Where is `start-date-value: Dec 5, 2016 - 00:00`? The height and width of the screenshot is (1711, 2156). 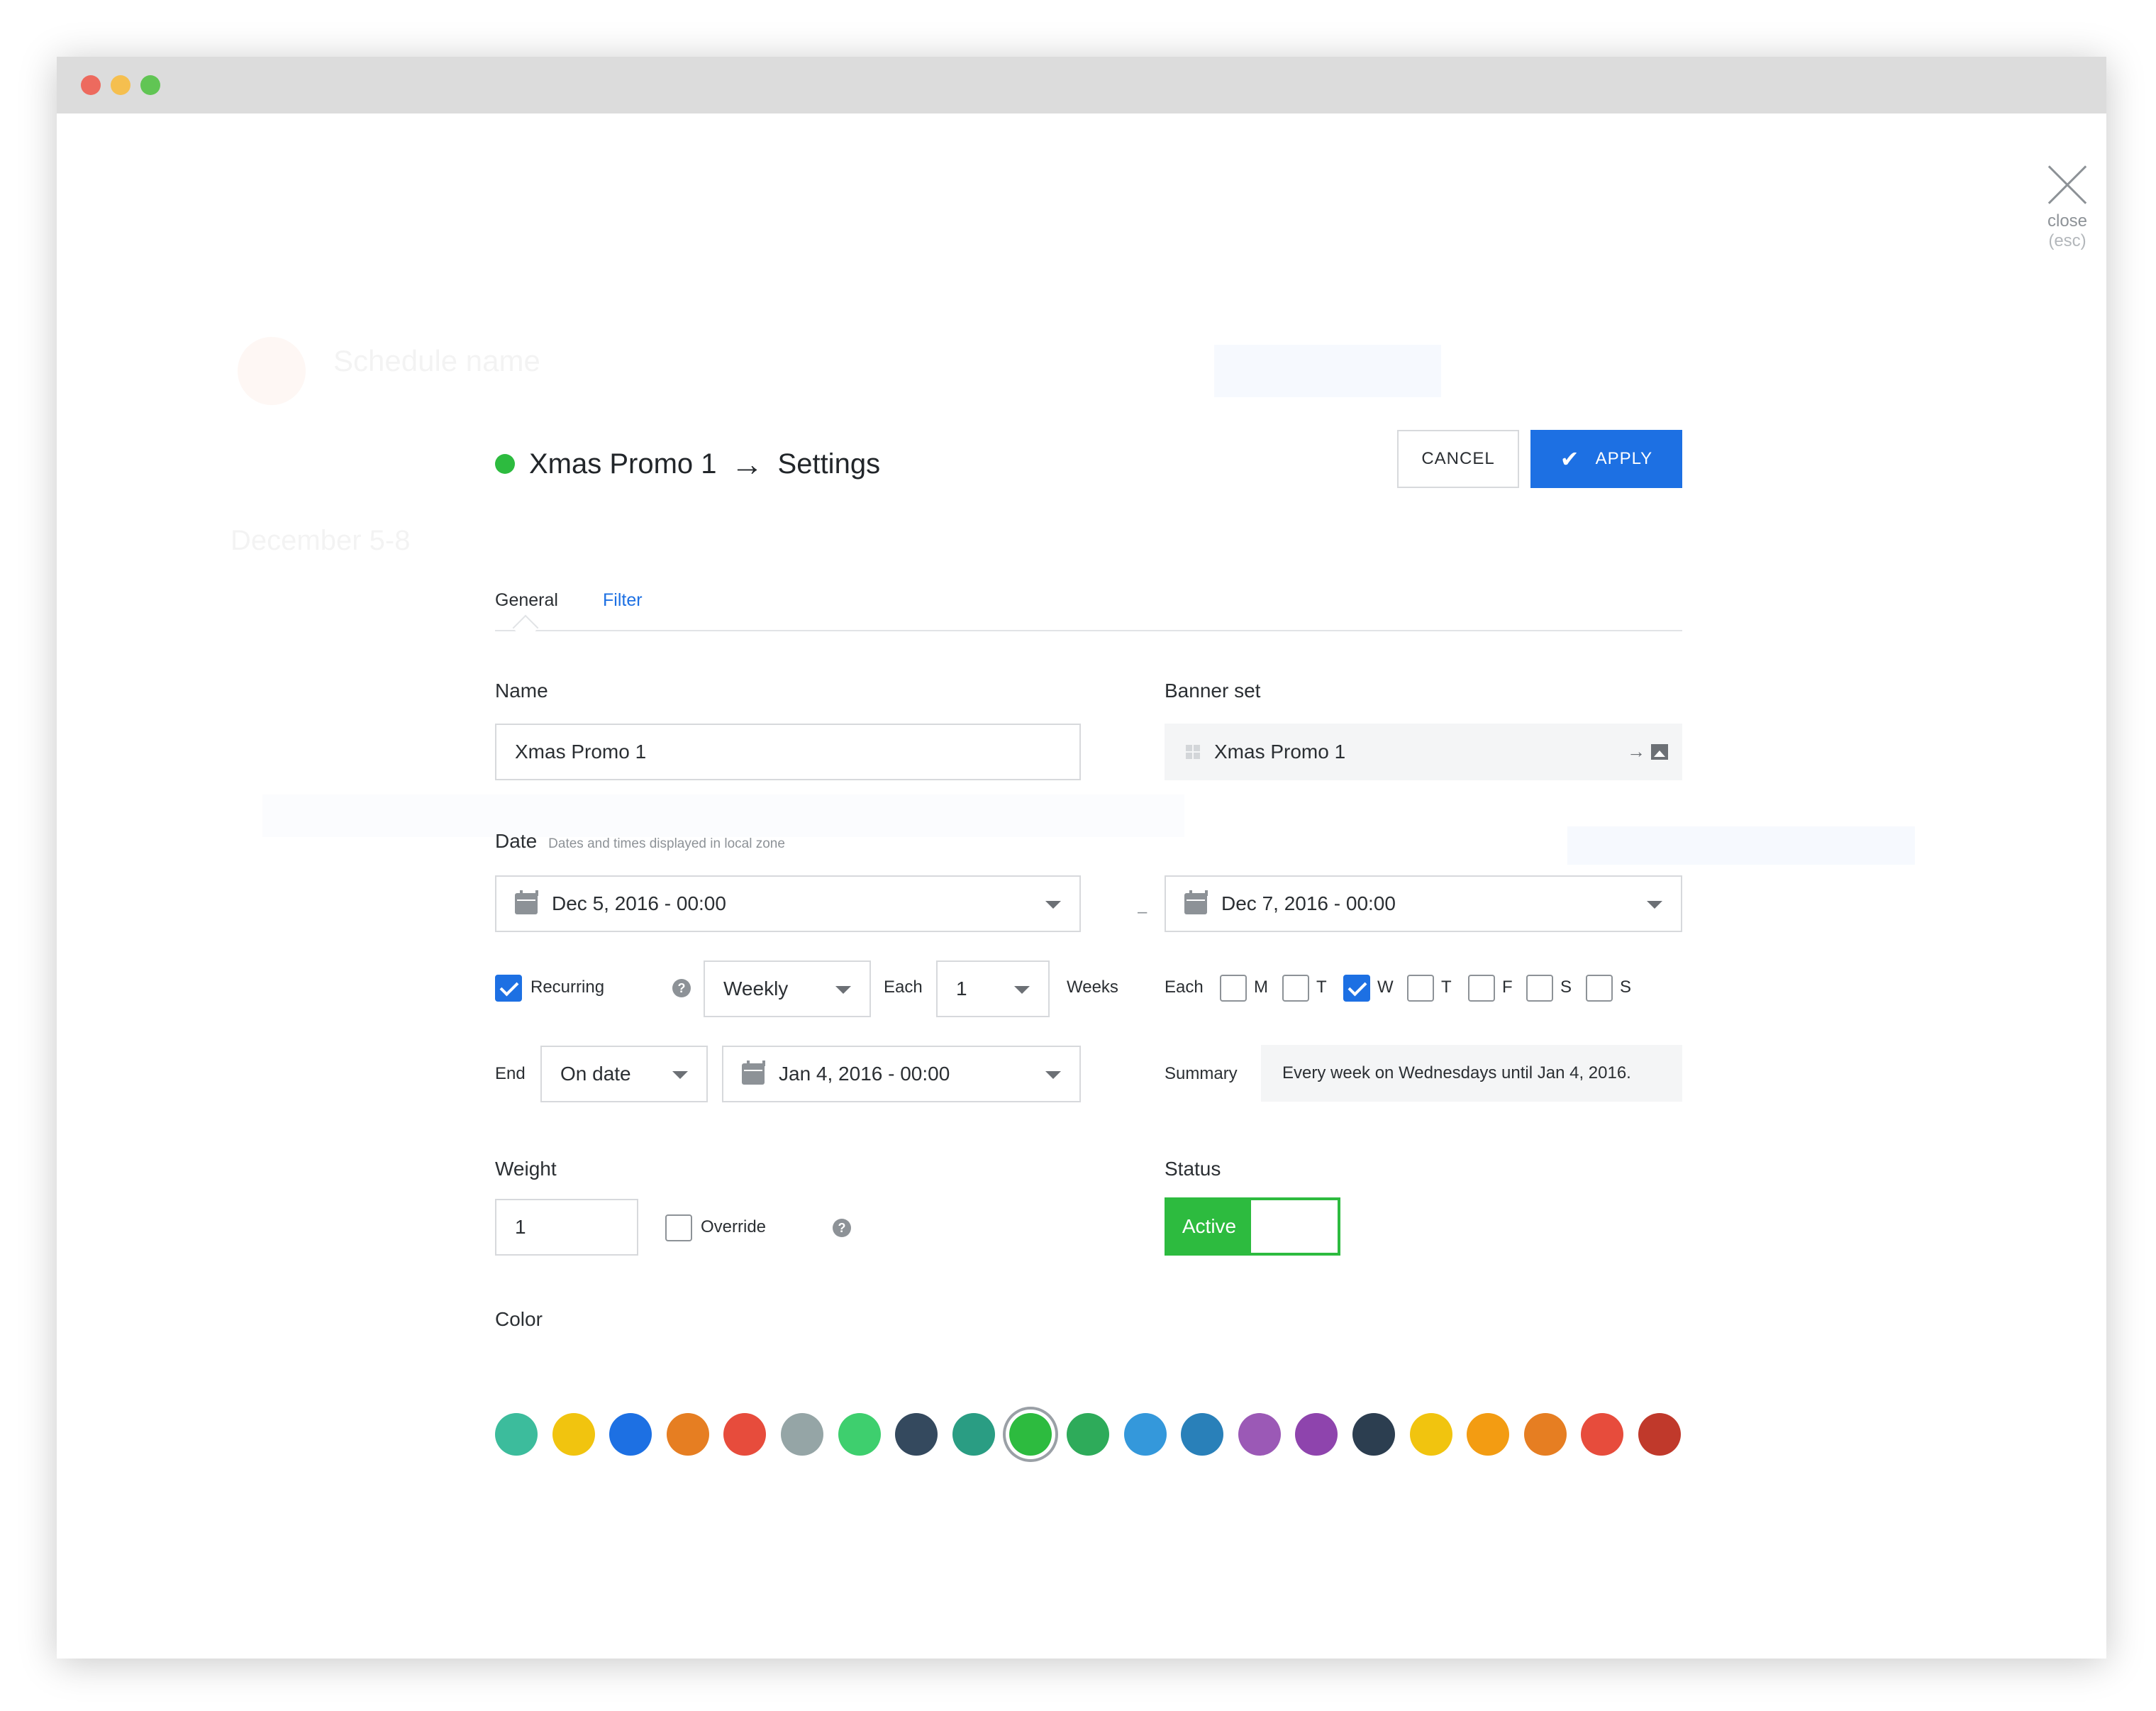
start-date-value: Dec 5, 2016 - 00:00 is located at coordinates (639, 903).